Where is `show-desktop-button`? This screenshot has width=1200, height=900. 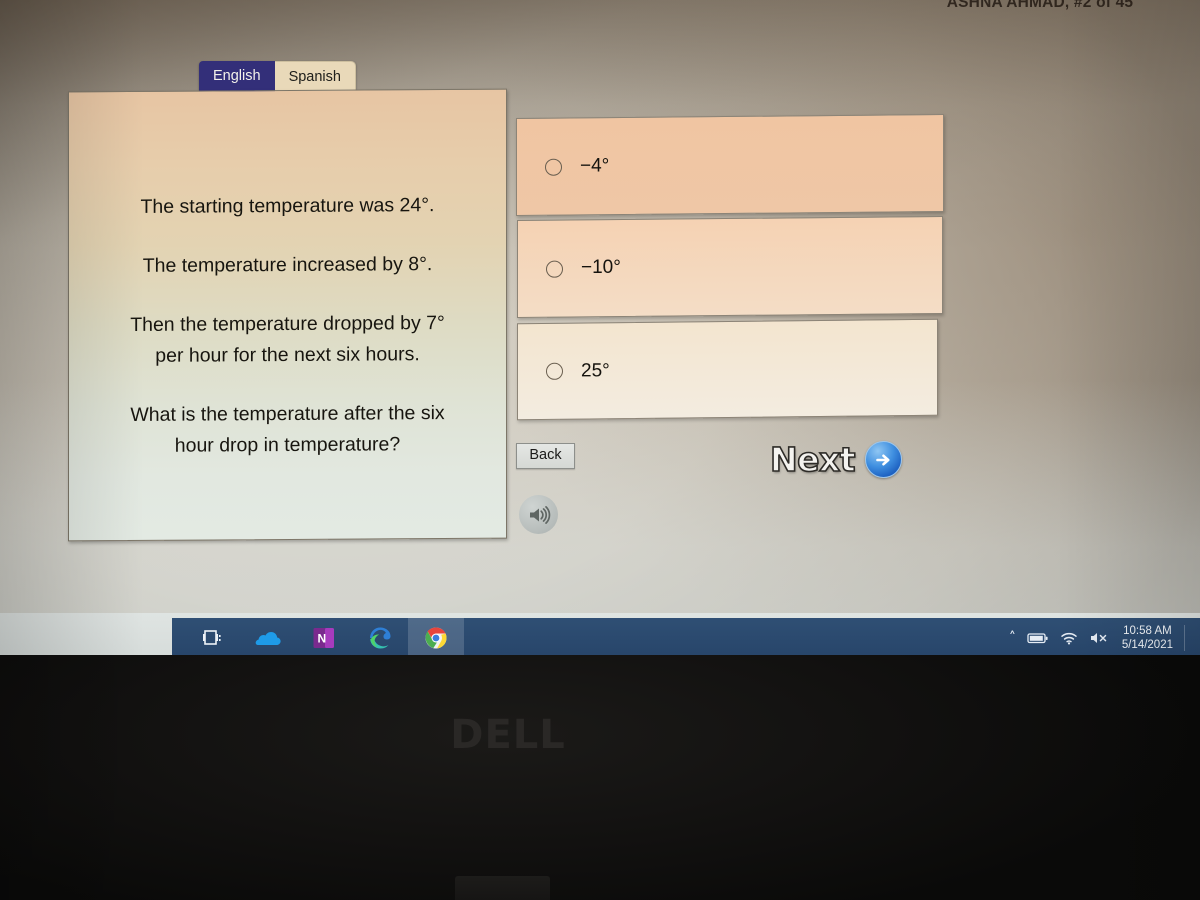 show-desktop-button is located at coordinates (1189, 638).